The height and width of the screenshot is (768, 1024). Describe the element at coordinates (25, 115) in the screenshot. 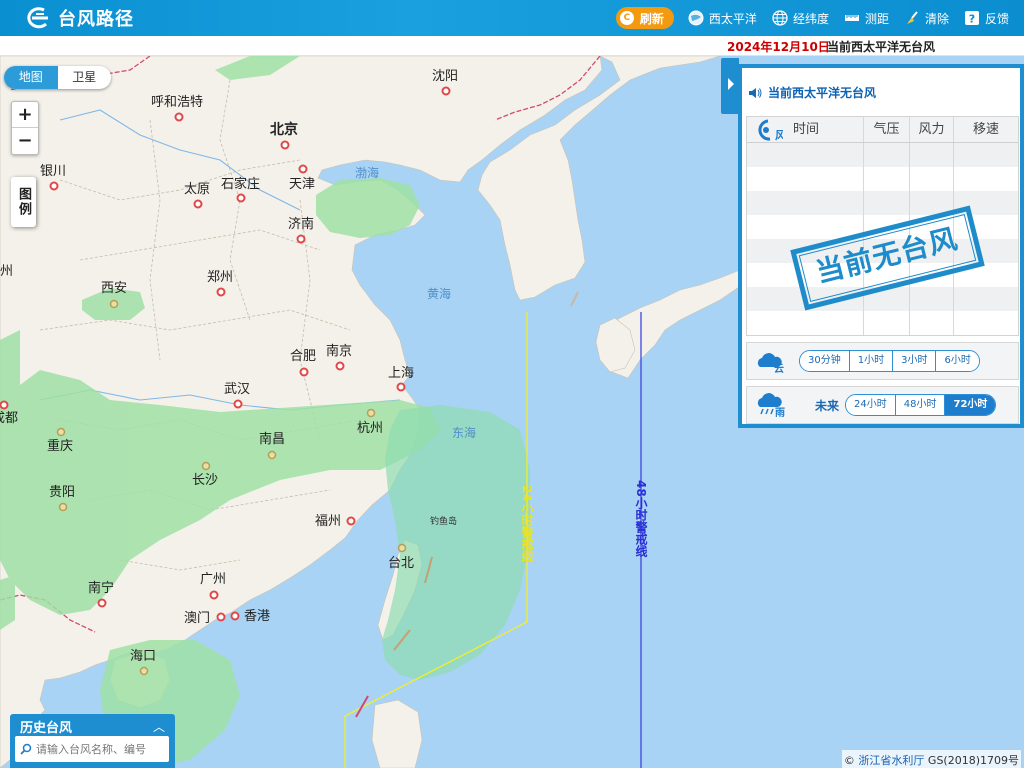

I see `zoom-in-button: +` at that location.